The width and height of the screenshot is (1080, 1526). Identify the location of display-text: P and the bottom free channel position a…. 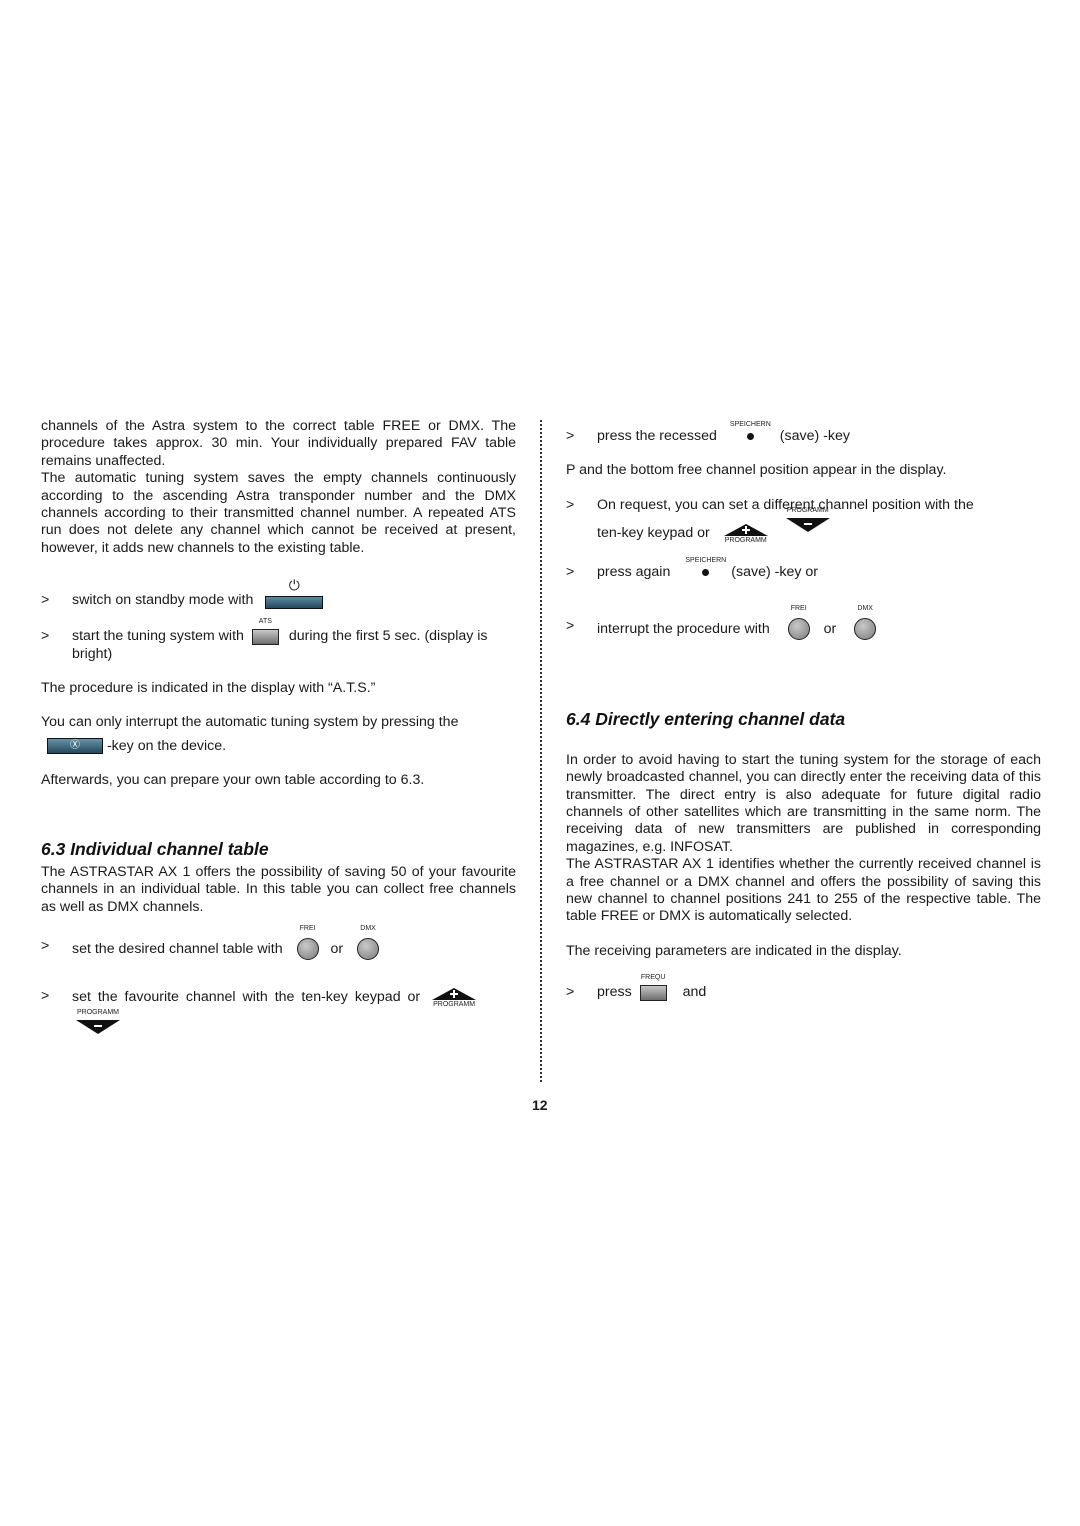
(756, 470).